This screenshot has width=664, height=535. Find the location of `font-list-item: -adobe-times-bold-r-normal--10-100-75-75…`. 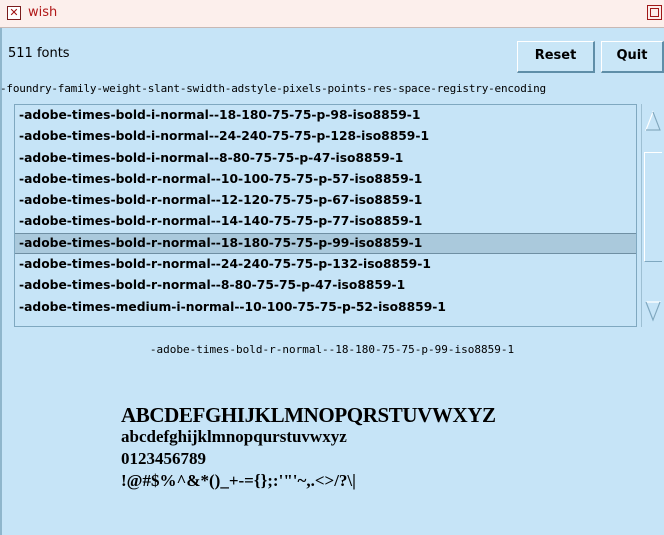

font-list-item: -adobe-times-bold-r-normal--10-100-75-75… is located at coordinates (325, 179).